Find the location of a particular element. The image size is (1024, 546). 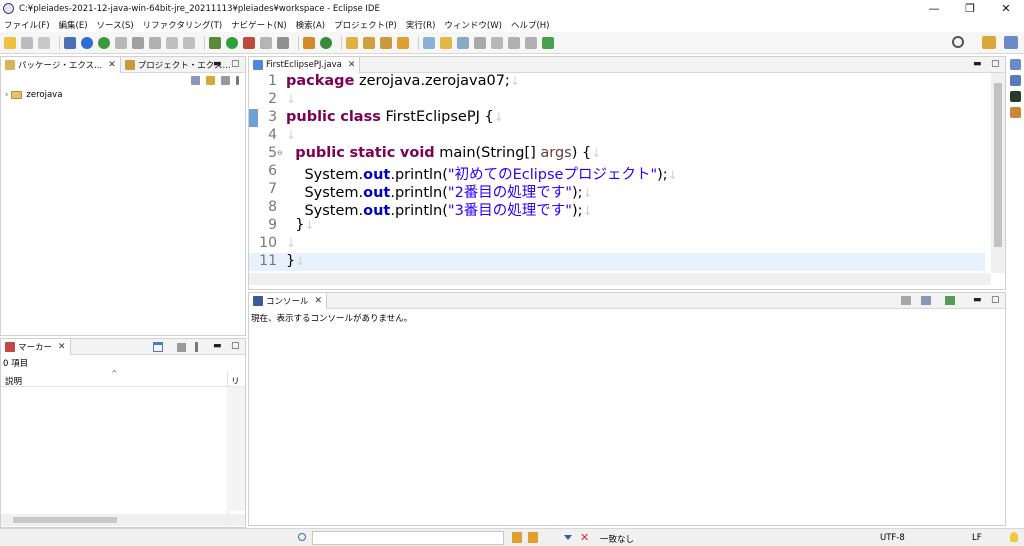

chevron-down-icon is located at coordinates (568, 537).